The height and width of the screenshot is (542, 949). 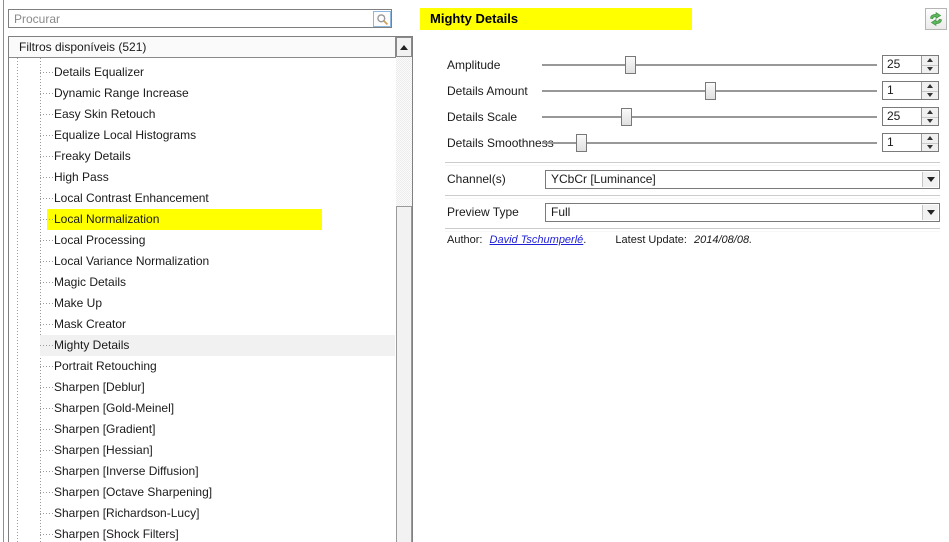 What do you see at coordinates (476, 179) in the screenshot?
I see `channels-label: Channel(s)` at bounding box center [476, 179].